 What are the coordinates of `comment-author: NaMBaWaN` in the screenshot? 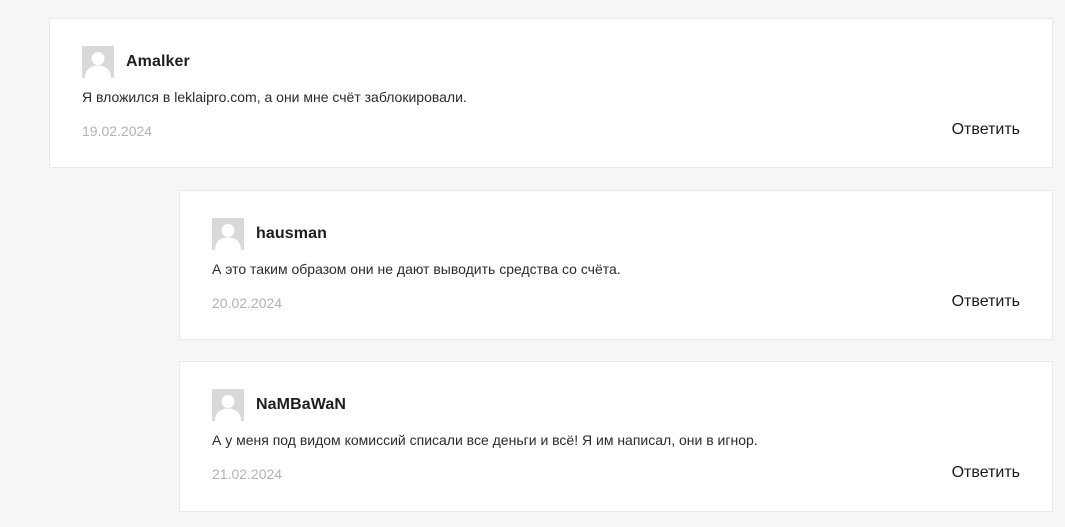 It's located at (301, 404).